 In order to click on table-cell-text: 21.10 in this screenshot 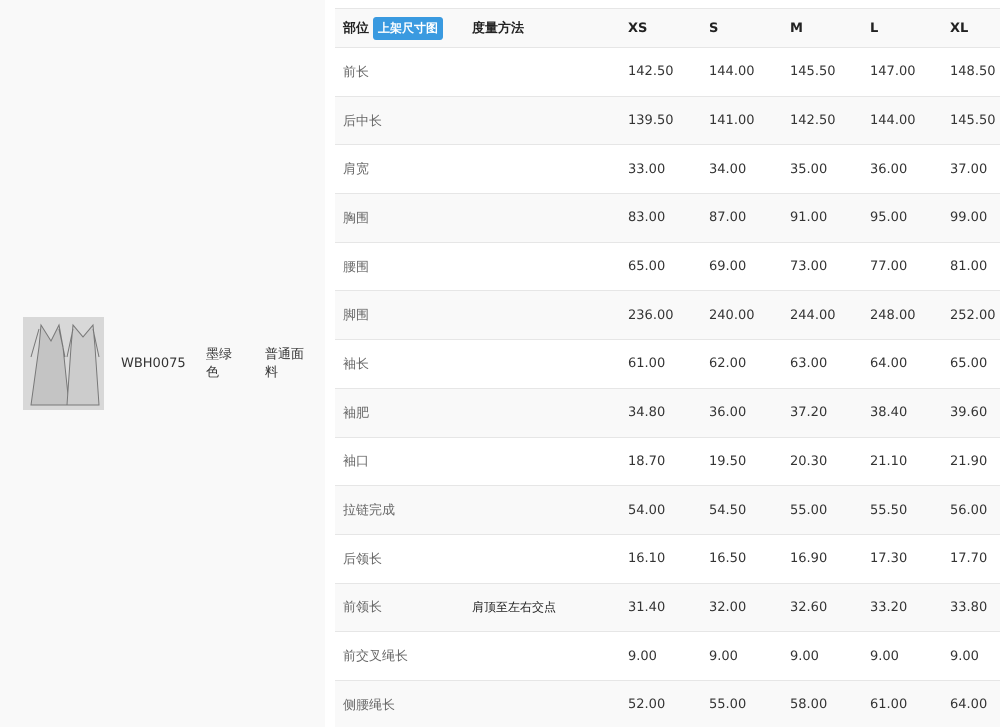, I will do `click(888, 461)`.